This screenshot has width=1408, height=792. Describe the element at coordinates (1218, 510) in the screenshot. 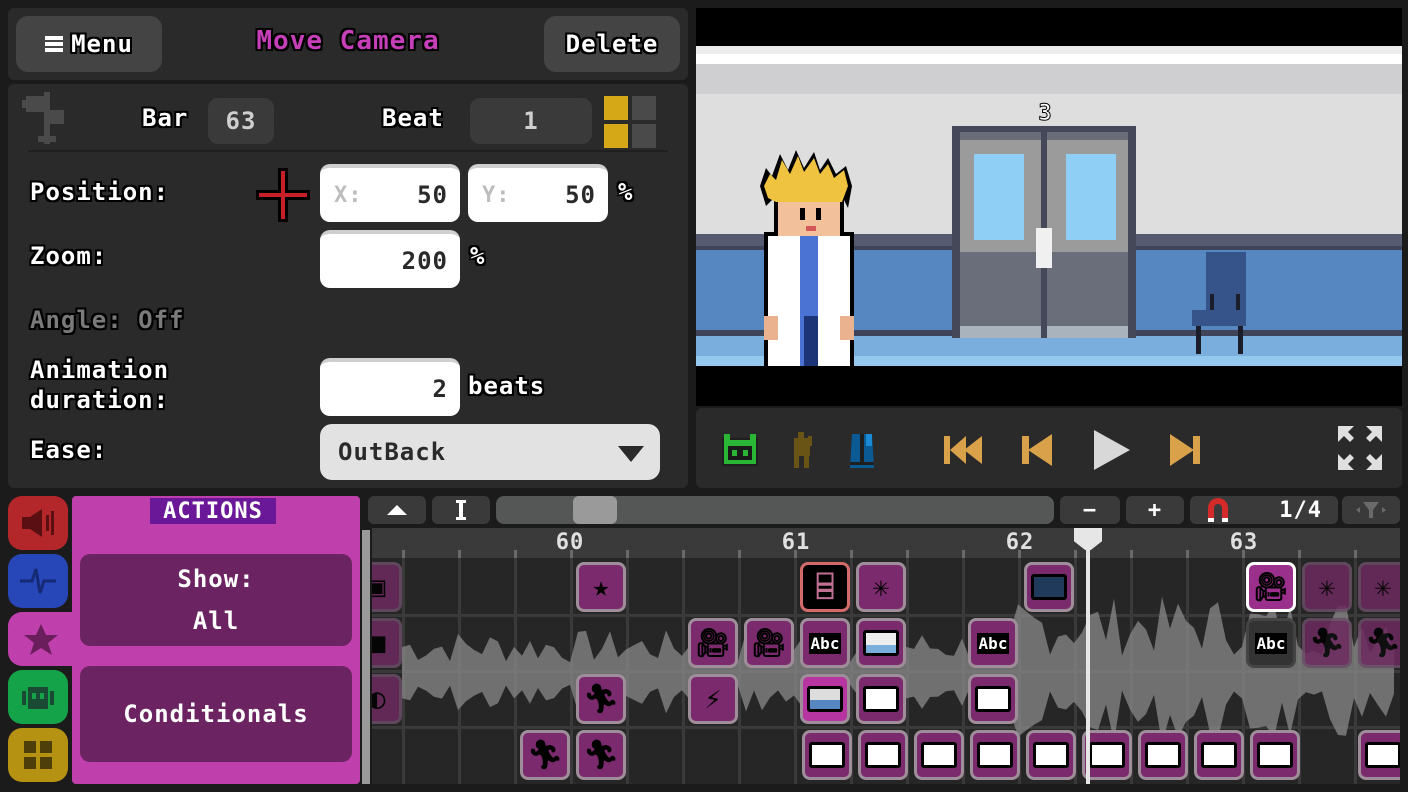

I see `magnet-icon` at that location.